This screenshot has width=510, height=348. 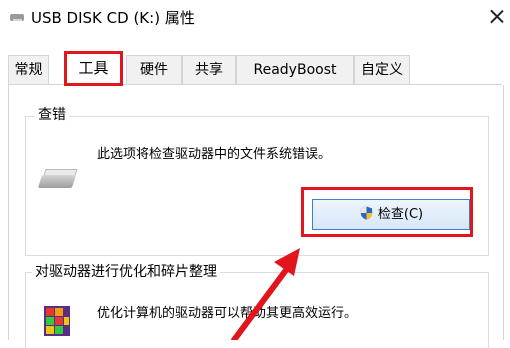 I want to click on check-button: 检查(C), so click(x=391, y=214).